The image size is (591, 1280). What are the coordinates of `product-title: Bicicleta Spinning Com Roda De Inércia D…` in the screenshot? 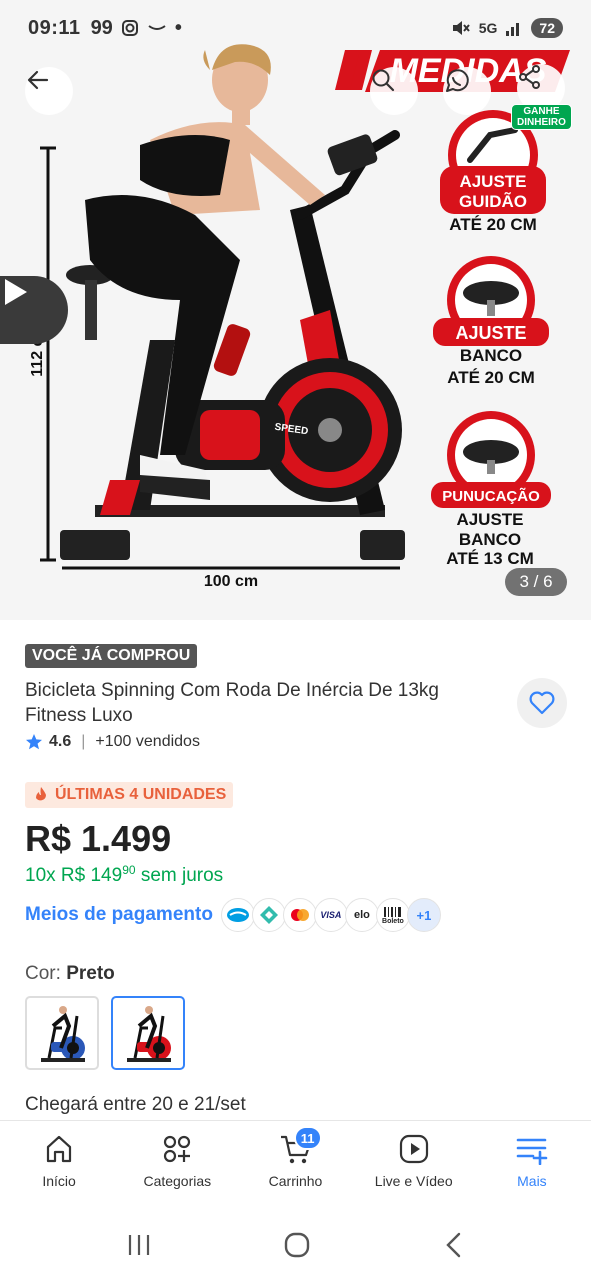 It's located at (232, 703).